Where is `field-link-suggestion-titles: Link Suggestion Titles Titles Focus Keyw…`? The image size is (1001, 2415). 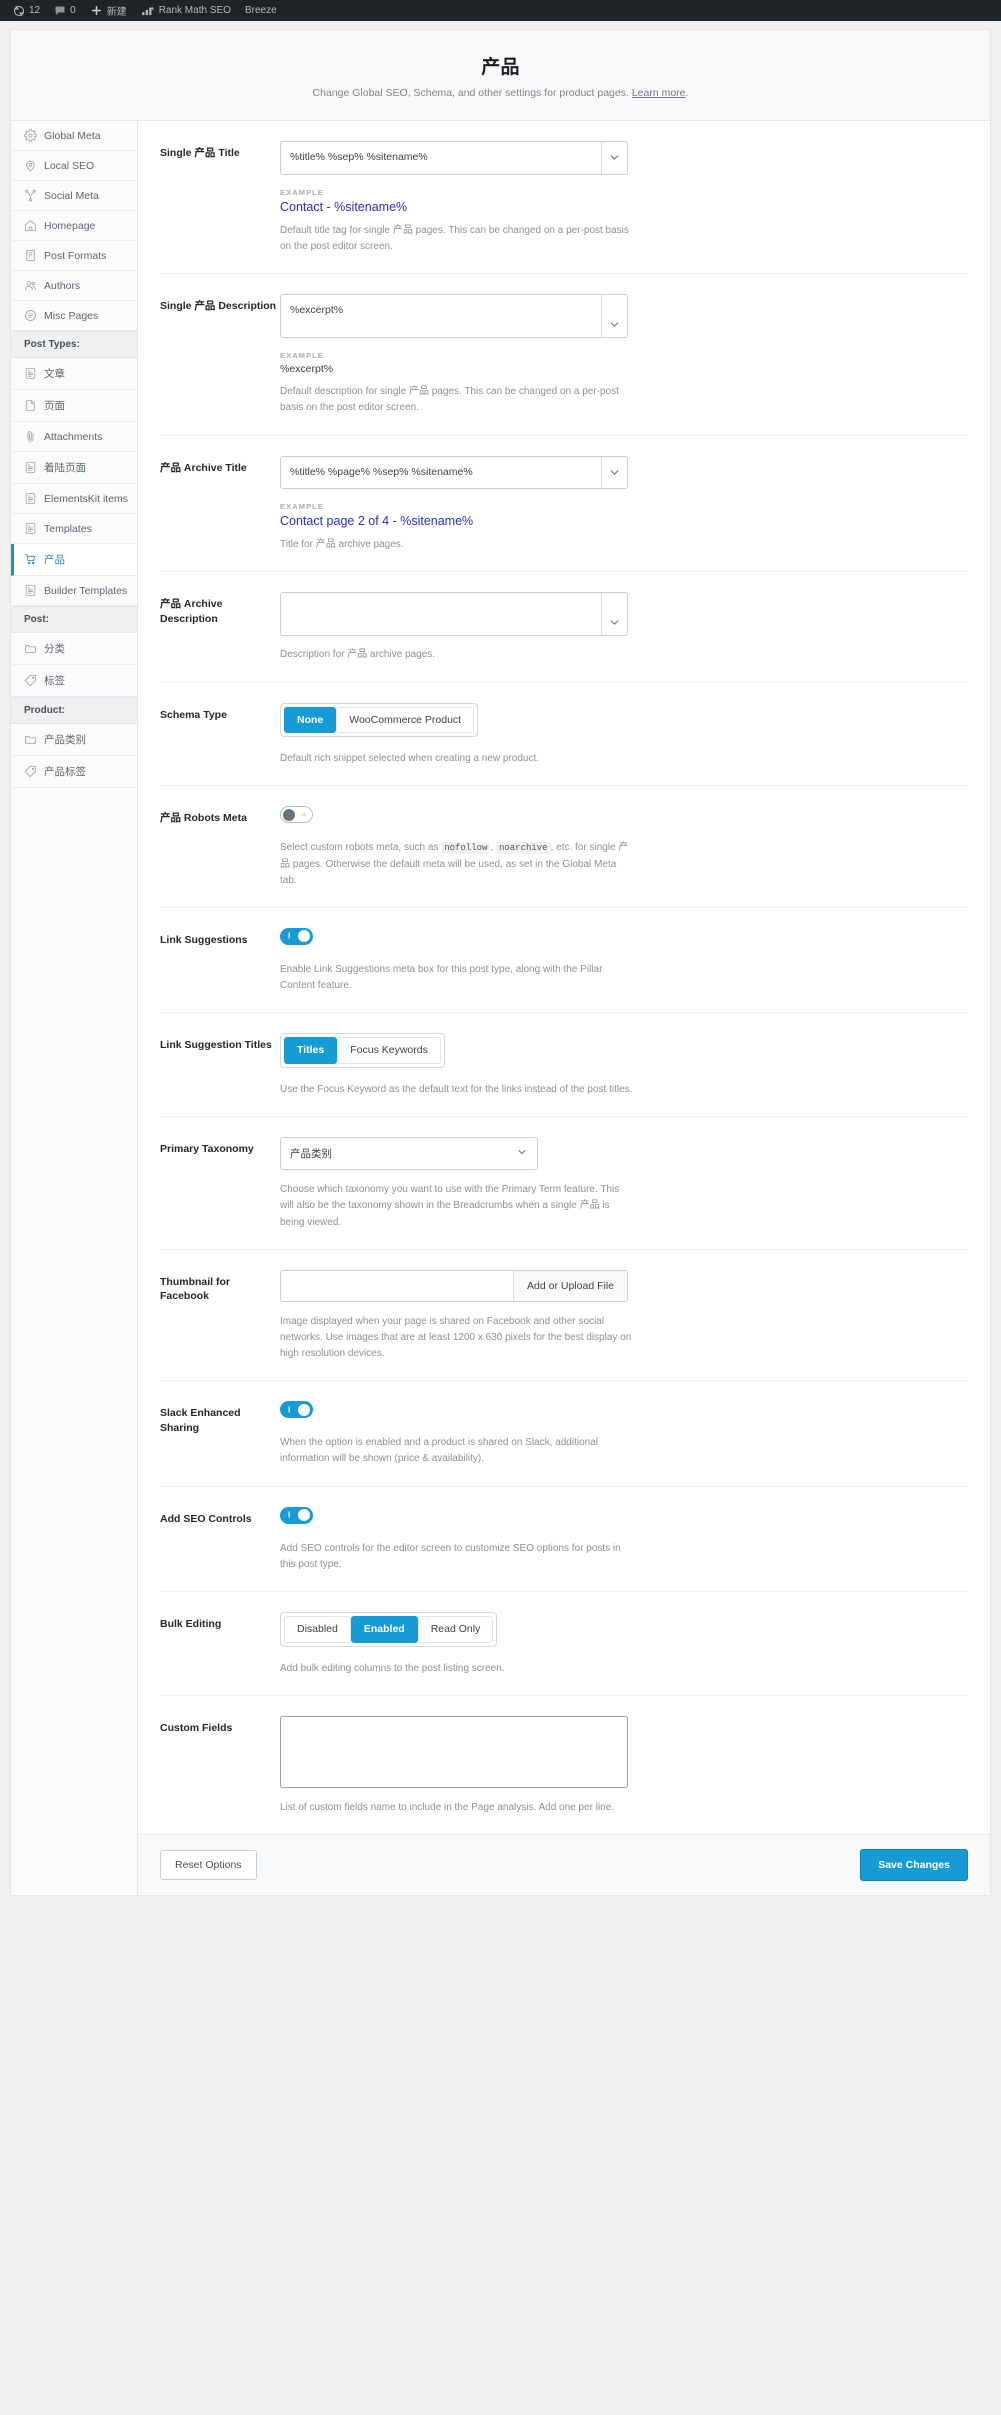
field-link-suggestion-titles: Link Suggestion Titles Titles Focus Keyw… is located at coordinates (564, 1065).